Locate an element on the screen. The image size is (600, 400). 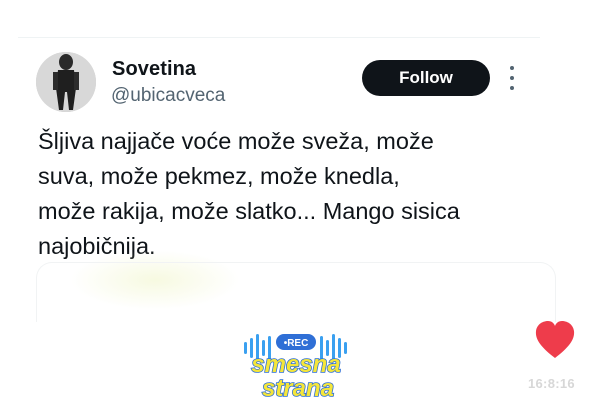
tweet-text-line: može rakija, može slatko... Mango sisica is located at coordinates (249, 211).